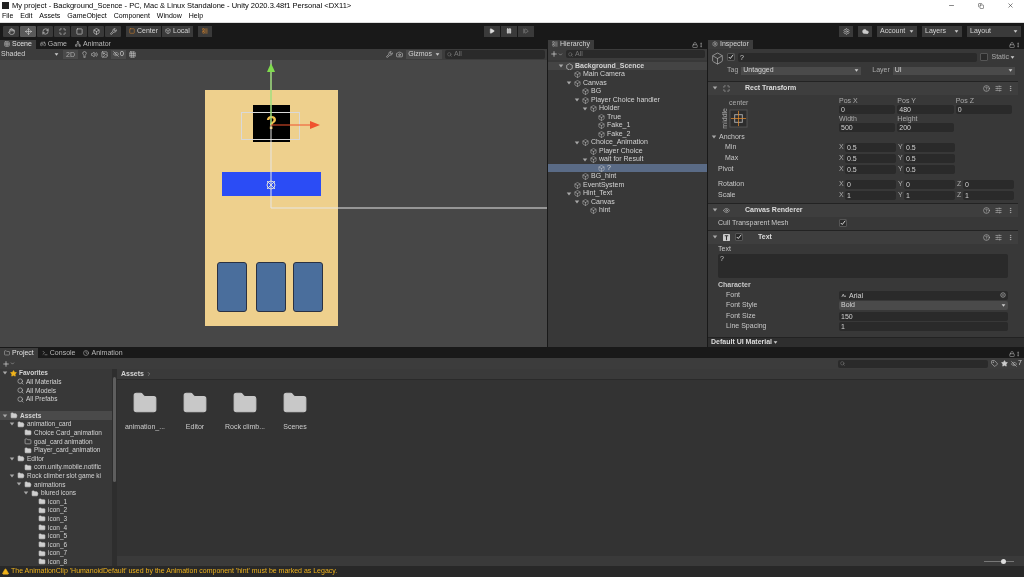  Describe the element at coordinates (148, 374) in the screenshot. I see `chevron-icon` at that location.